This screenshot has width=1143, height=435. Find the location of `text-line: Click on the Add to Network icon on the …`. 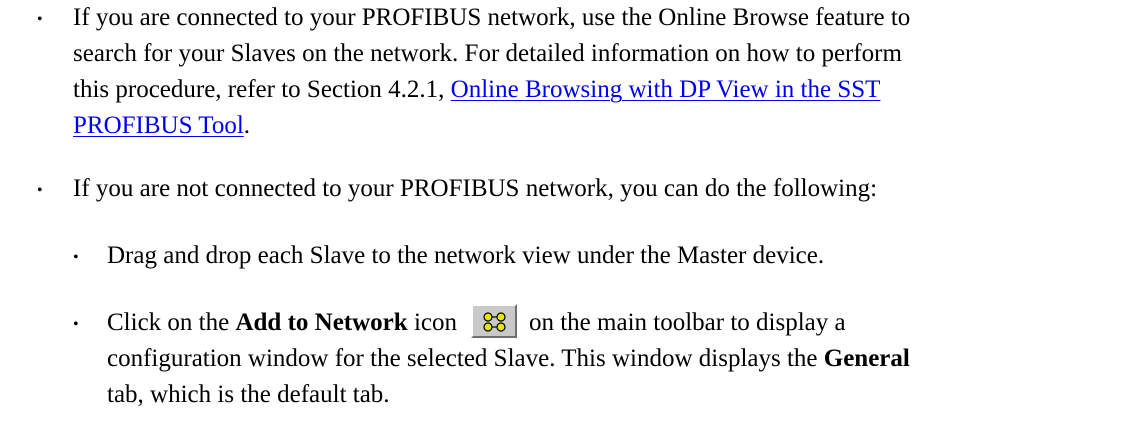

text-line: Click on the Add to Network icon on the … is located at coordinates (625, 322).